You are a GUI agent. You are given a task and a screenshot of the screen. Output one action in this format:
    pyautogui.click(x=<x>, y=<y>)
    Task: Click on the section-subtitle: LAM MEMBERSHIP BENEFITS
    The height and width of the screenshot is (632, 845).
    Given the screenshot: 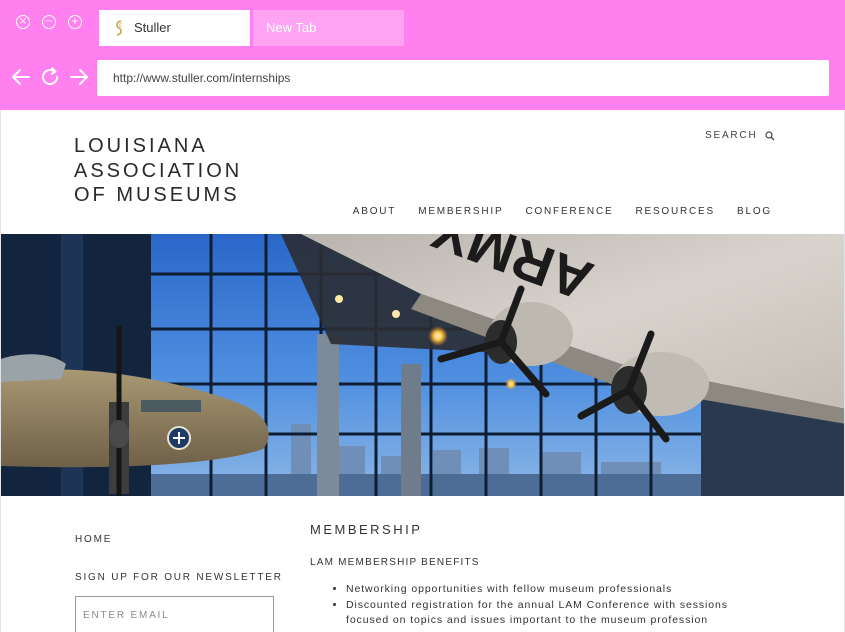 What is the action you would take?
    pyautogui.click(x=395, y=562)
    